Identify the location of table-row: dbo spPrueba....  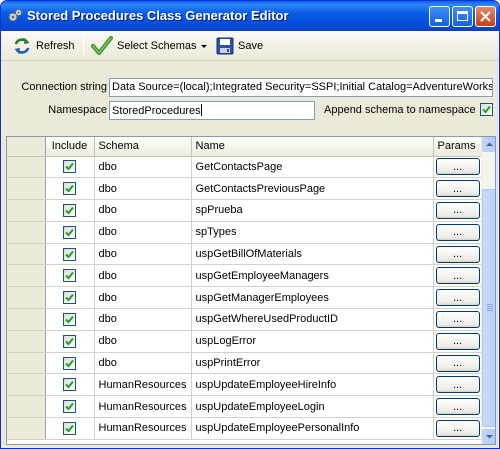
(245, 210).